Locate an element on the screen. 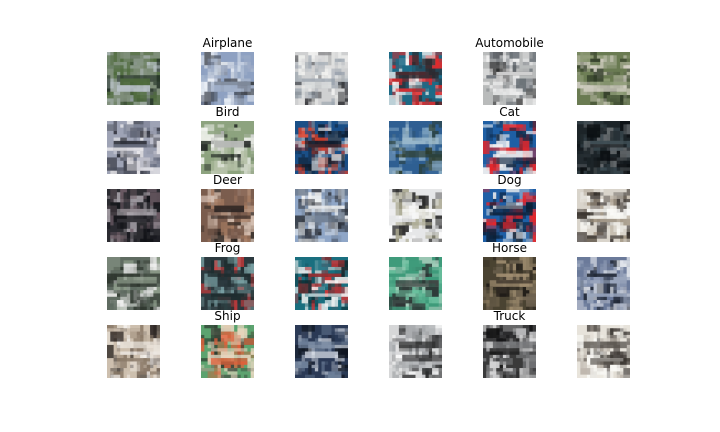 This screenshot has height=432, width=720. class-label: Cat is located at coordinates (509, 112).